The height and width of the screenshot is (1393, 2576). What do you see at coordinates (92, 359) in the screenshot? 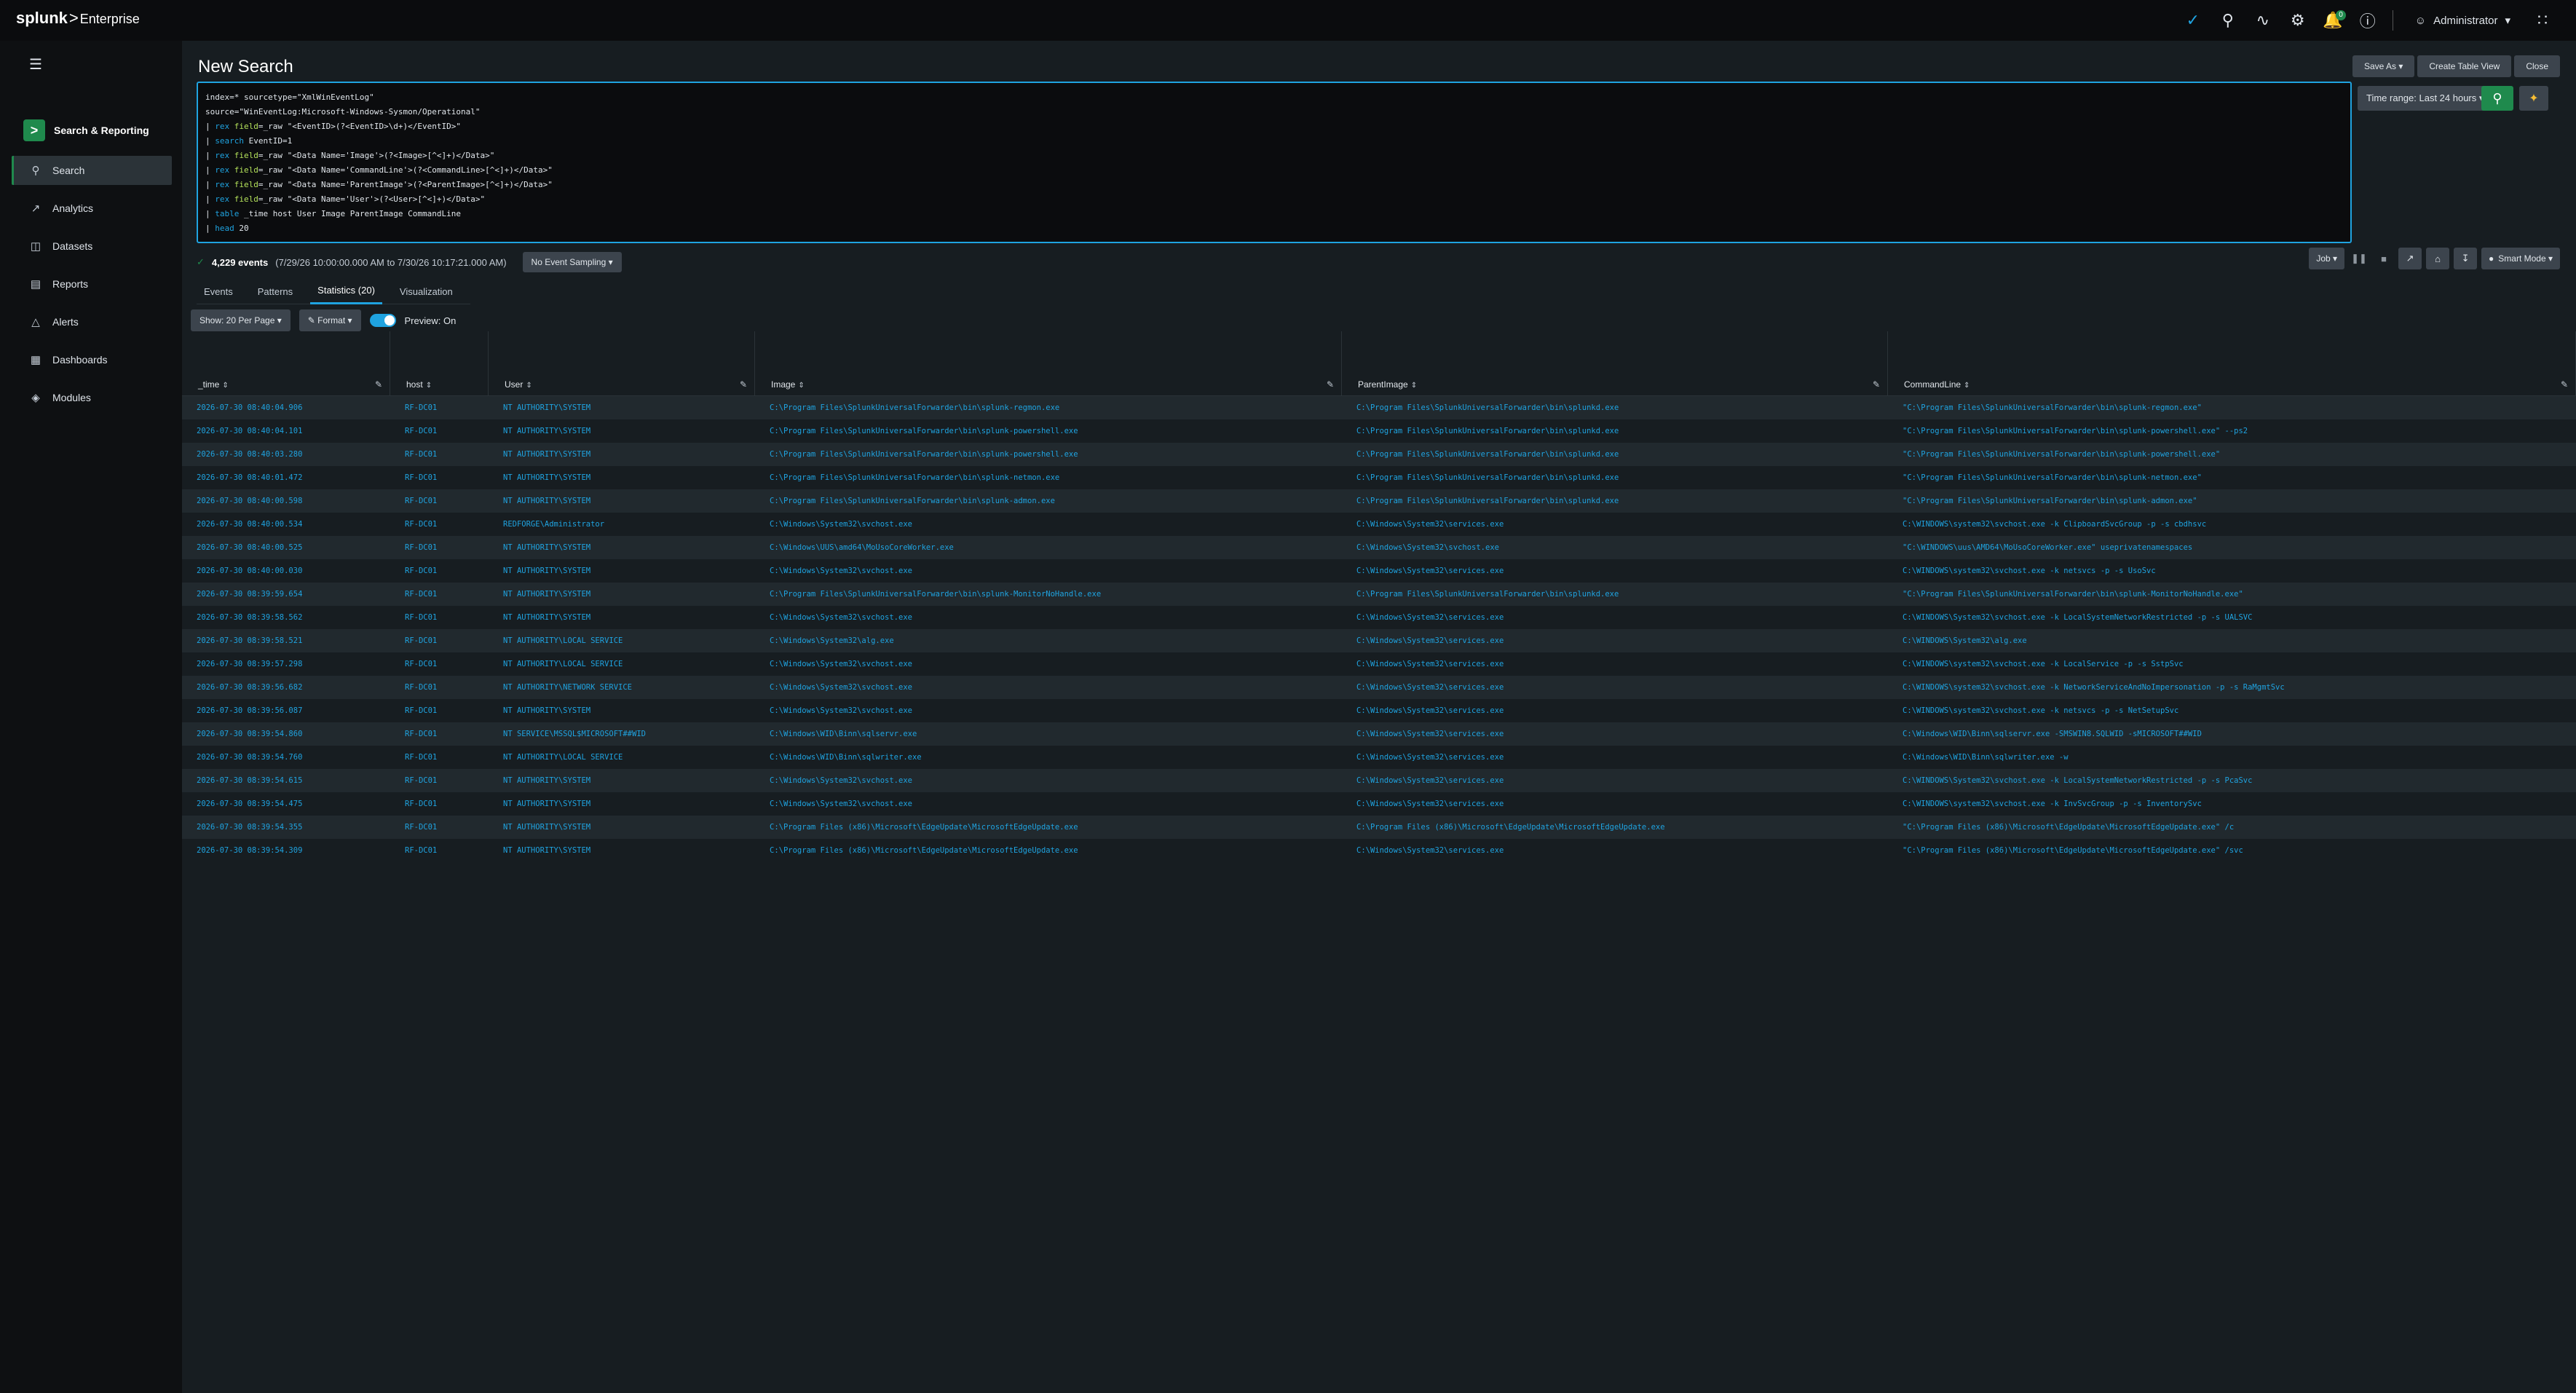
I see `sidebar-item-dashboards: ▦ Dashboards` at bounding box center [92, 359].